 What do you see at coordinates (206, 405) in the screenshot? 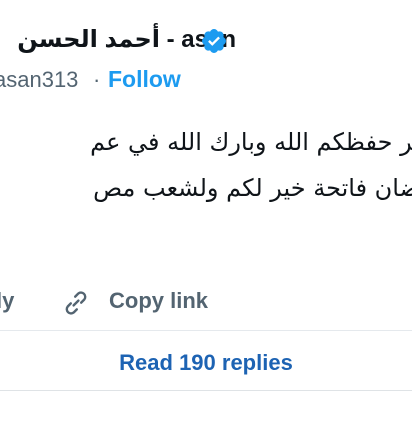
I see `bottom-panel-edge` at bounding box center [206, 405].